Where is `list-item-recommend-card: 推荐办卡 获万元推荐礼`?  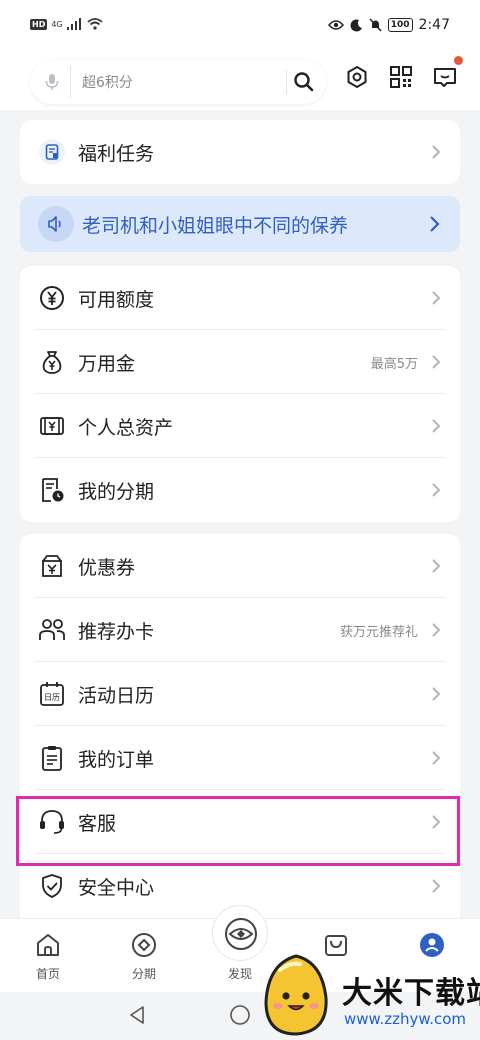 list-item-recommend-card: 推荐办卡 获万元推荐礼 is located at coordinates (240, 630).